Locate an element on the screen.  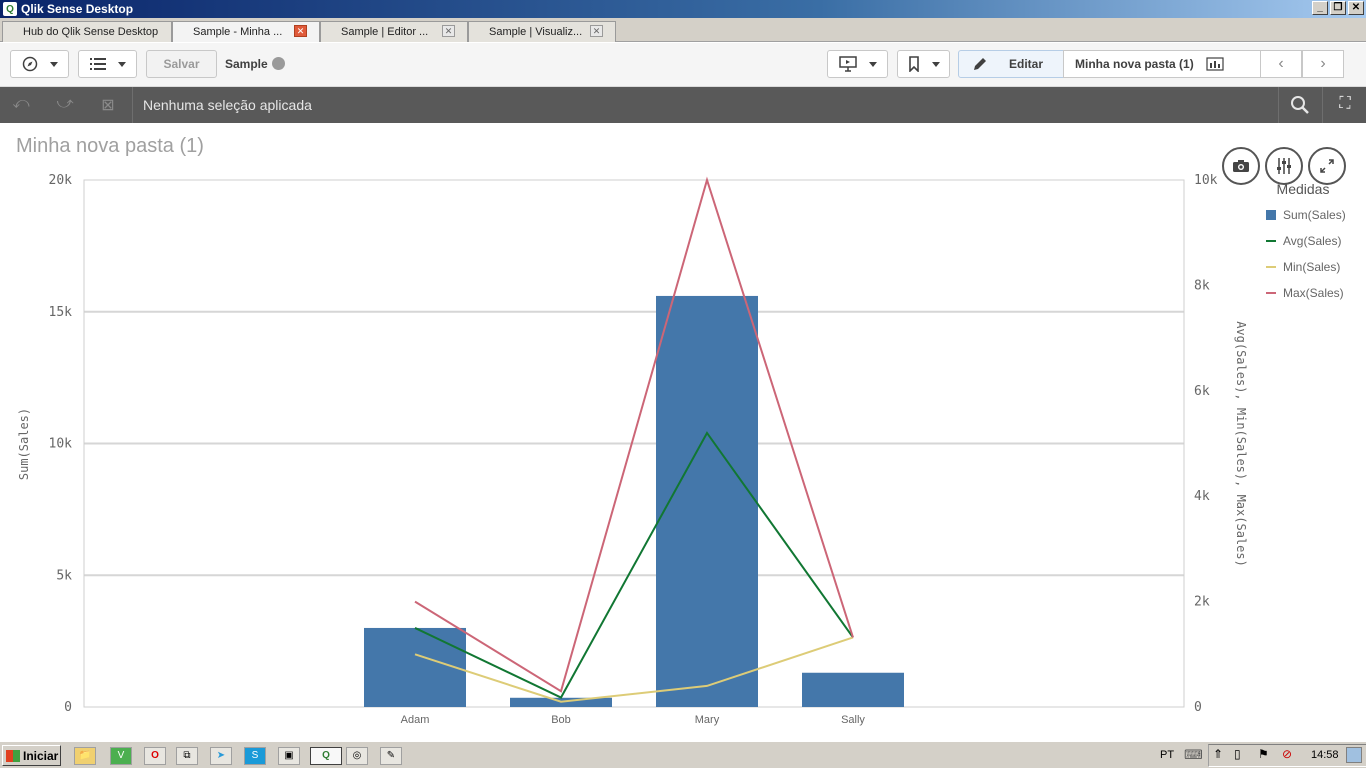
close-icon: ✕ is located at coordinates (1356, 8).